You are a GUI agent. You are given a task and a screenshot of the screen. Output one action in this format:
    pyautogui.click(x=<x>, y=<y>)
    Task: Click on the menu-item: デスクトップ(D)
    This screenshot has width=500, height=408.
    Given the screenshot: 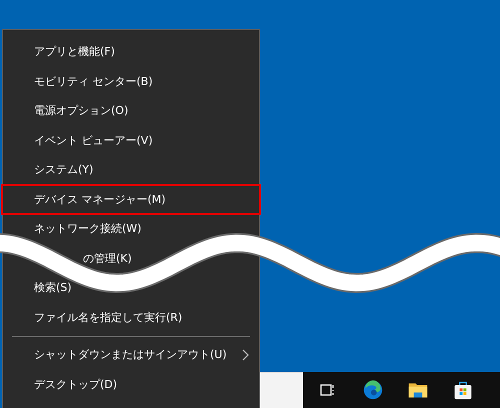 What is the action you would take?
    pyautogui.click(x=131, y=384)
    